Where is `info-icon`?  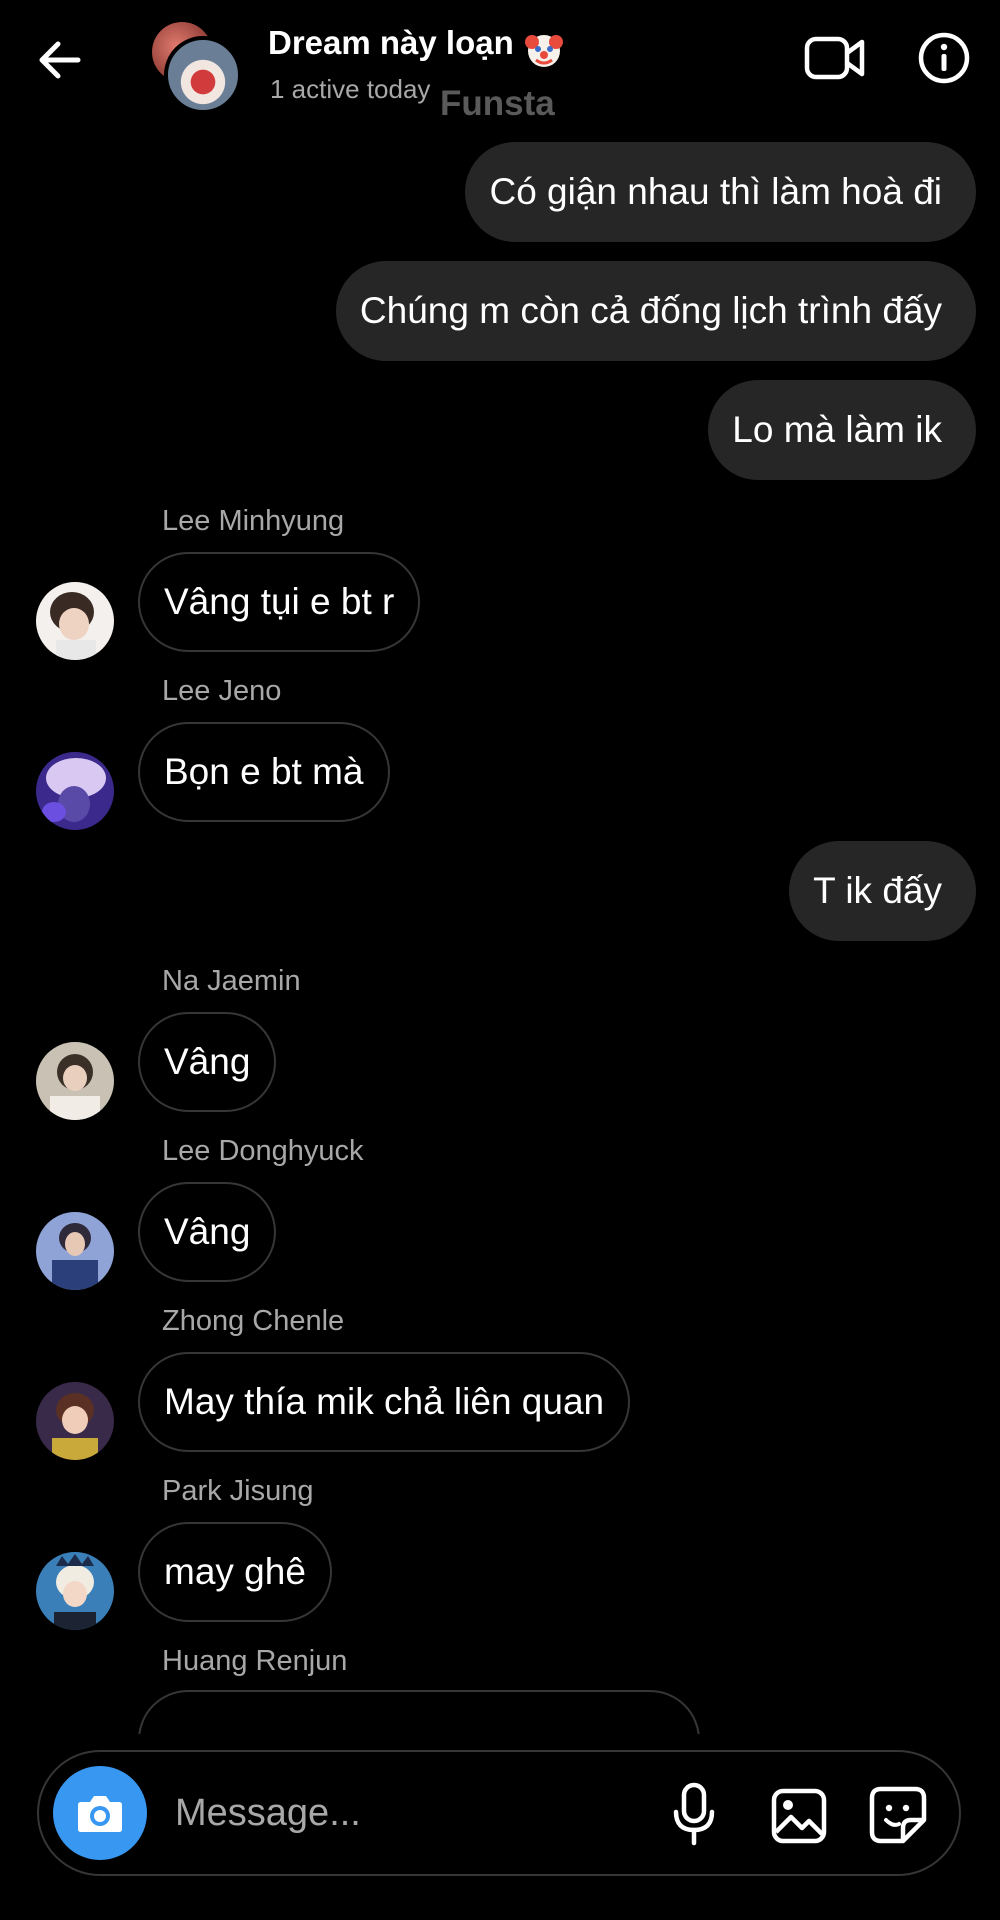 info-icon is located at coordinates (944, 58).